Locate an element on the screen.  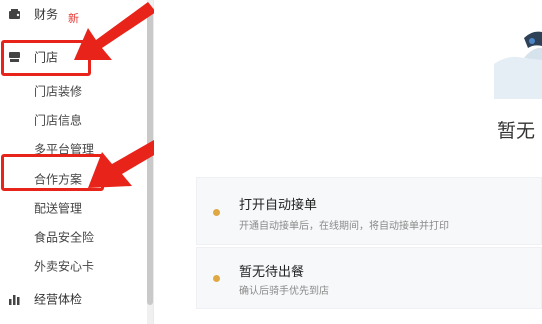
empty-state-illustration is located at coordinates (518, 65).